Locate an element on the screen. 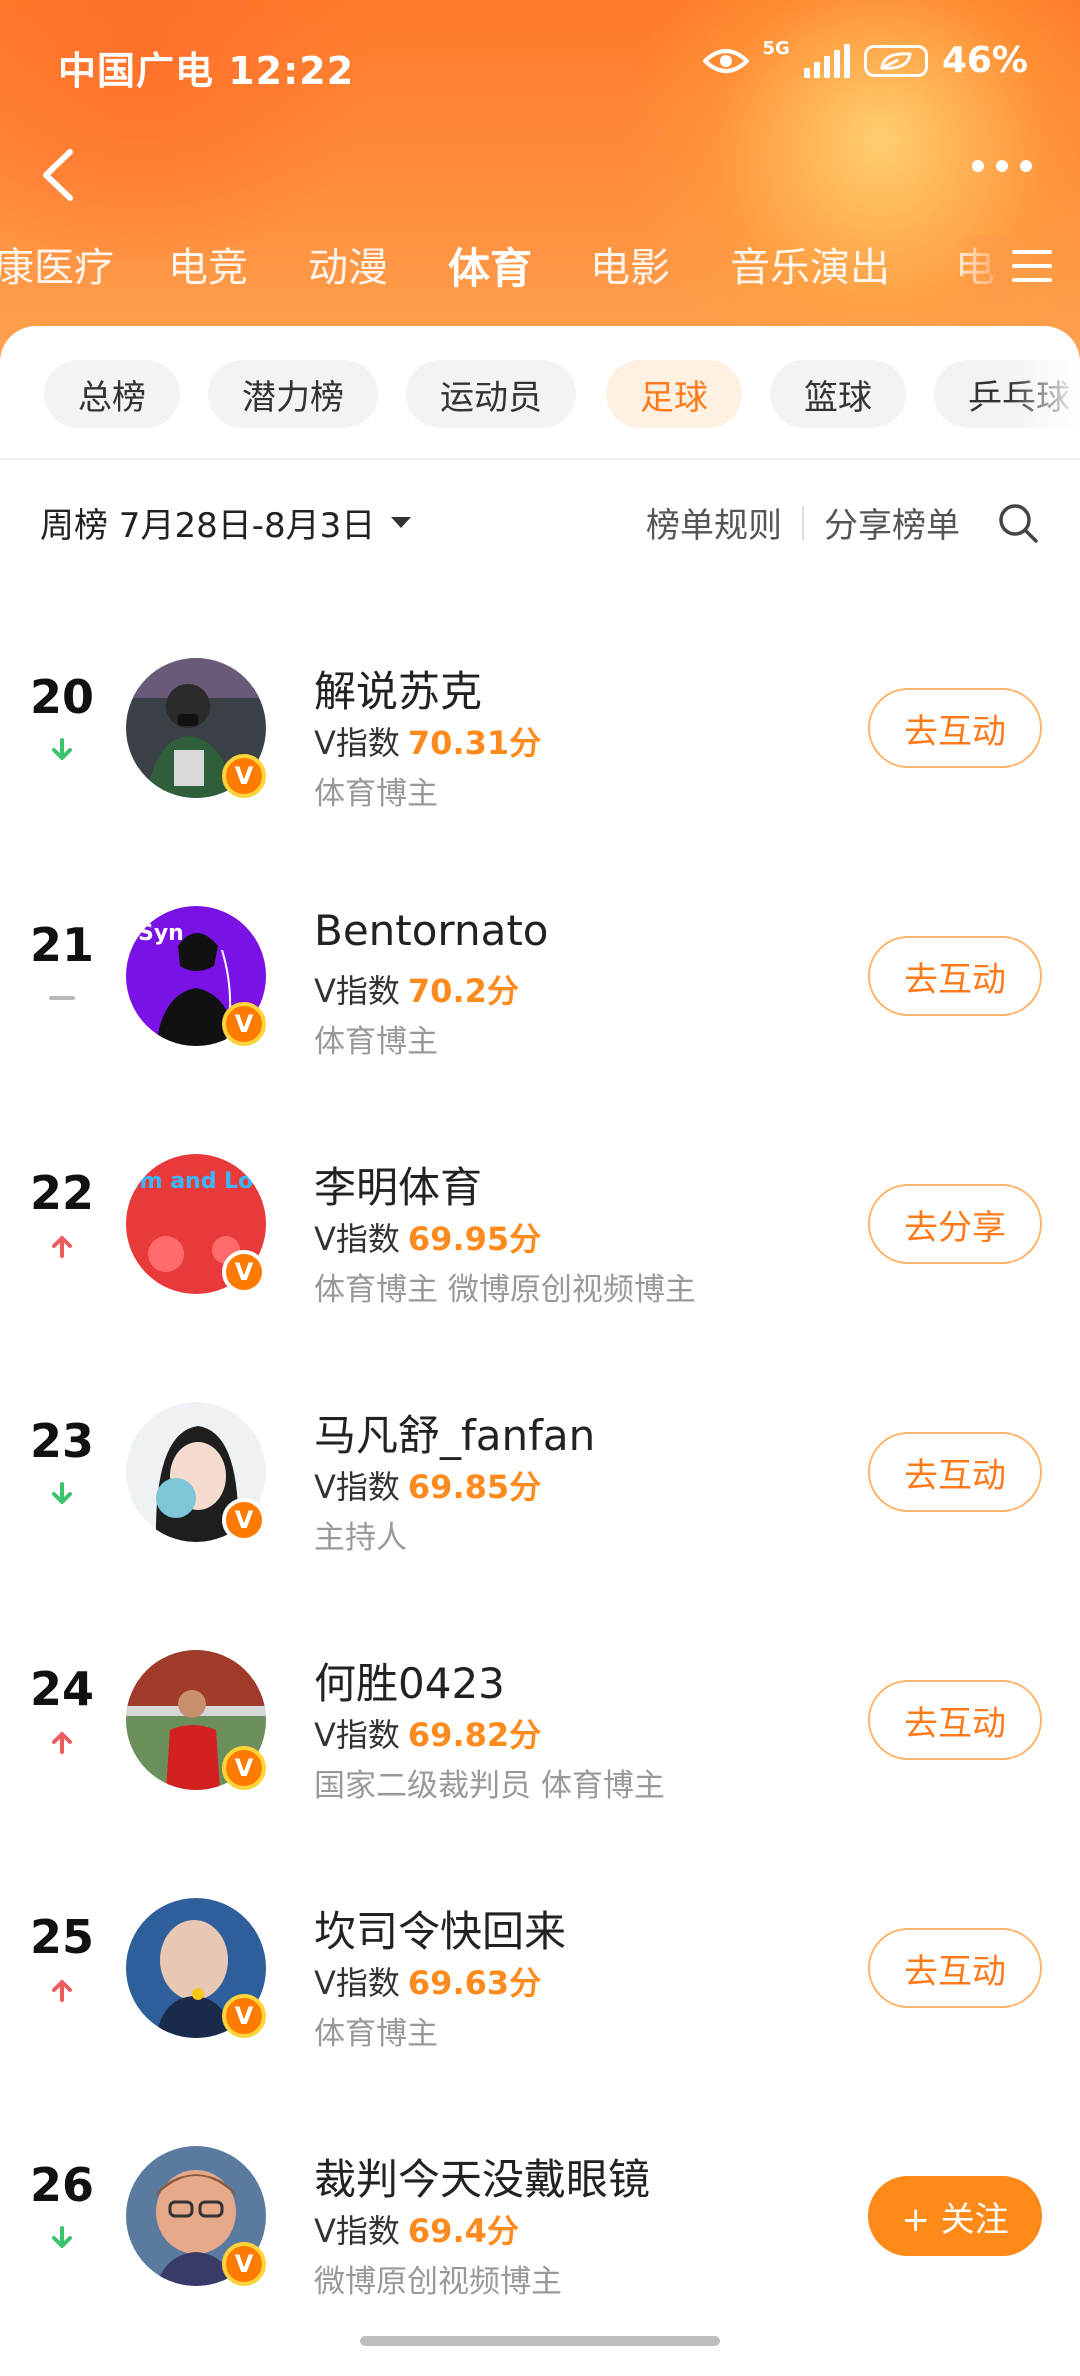  signal-icon is located at coordinates (826, 60).